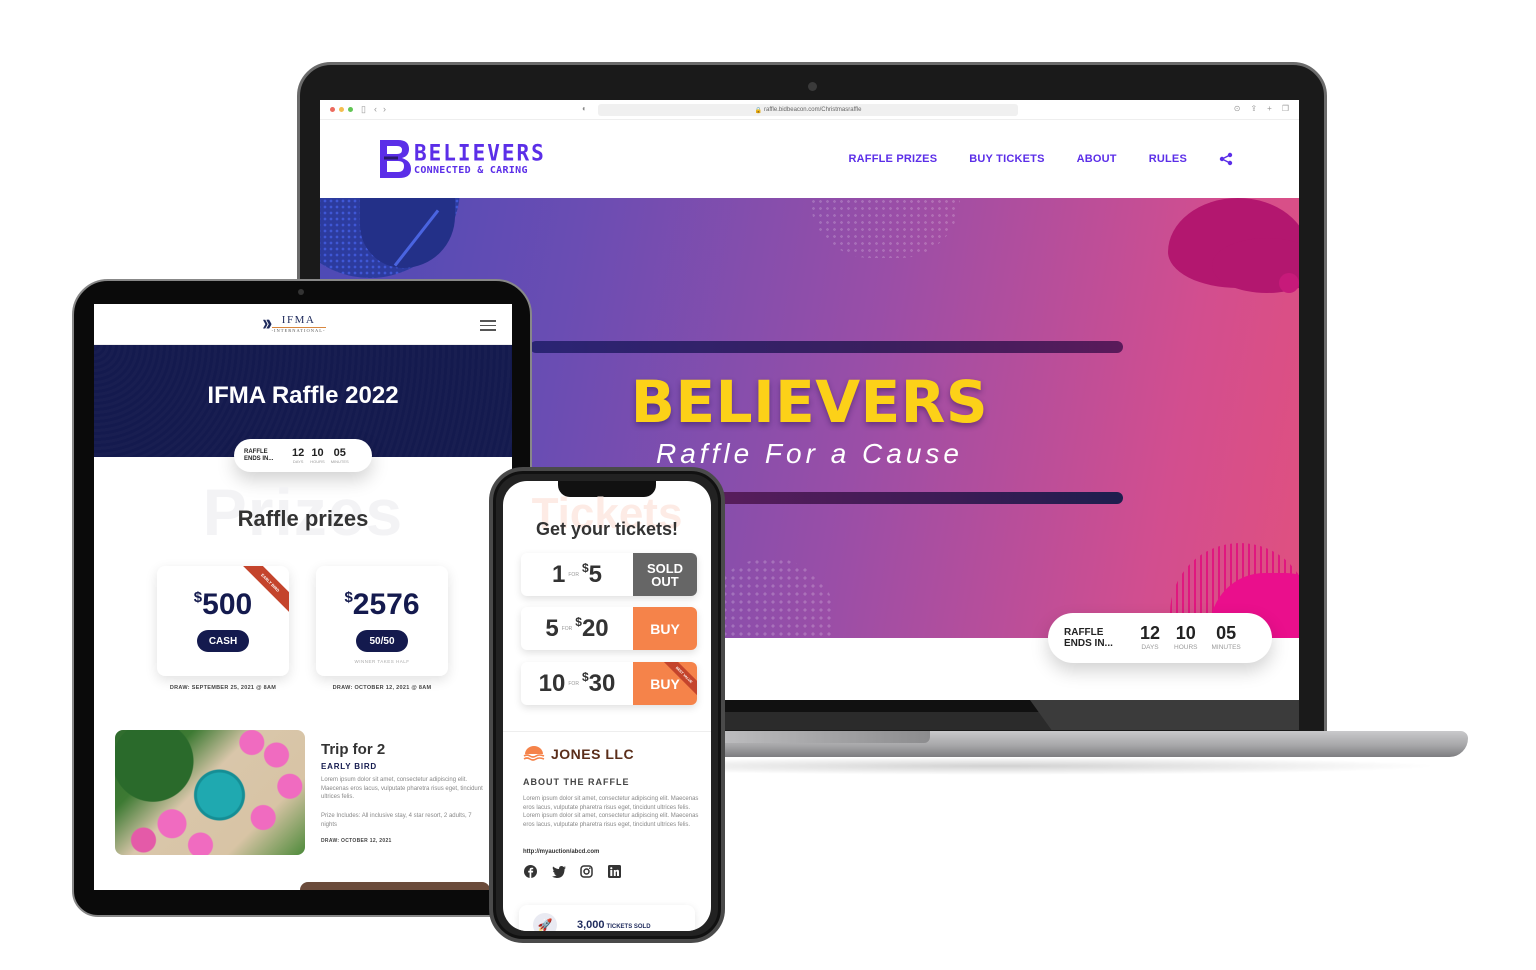 The height and width of the screenshot is (970, 1536). Describe the element at coordinates (1226, 159) in the screenshot. I see `share-icon` at that location.